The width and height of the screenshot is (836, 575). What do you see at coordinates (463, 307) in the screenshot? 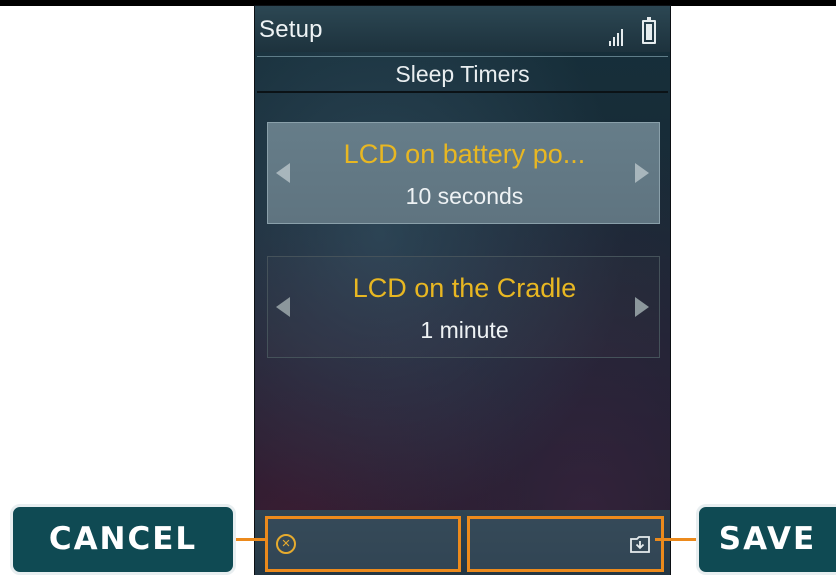
I see `setting-lcd-cradle: LCD on the Cradle 1 minute` at bounding box center [463, 307].